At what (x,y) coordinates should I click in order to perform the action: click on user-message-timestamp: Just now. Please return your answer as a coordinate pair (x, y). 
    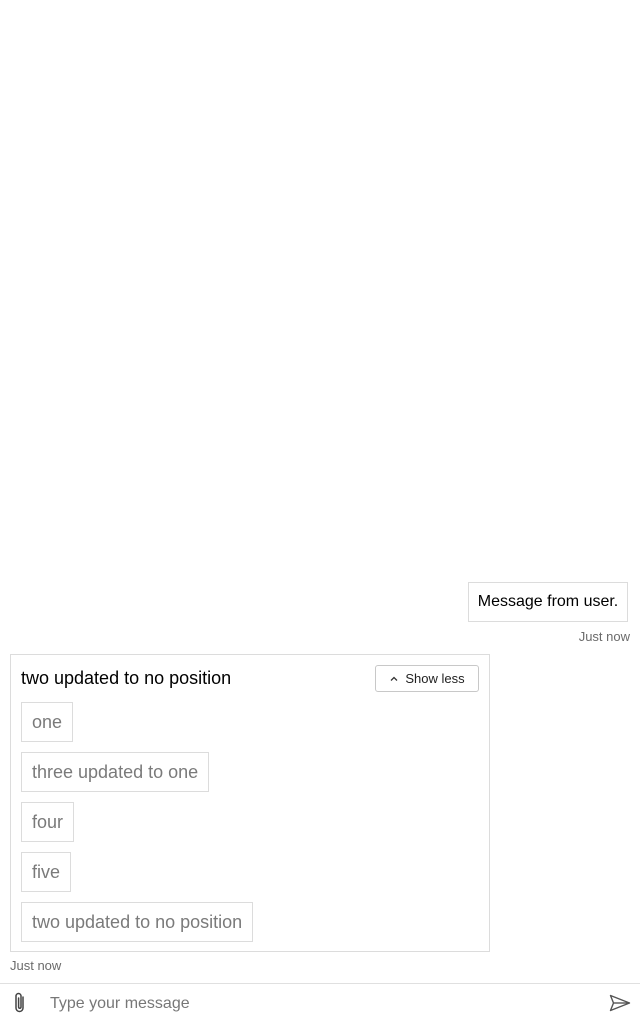
    Looking at the image, I should click on (604, 636).